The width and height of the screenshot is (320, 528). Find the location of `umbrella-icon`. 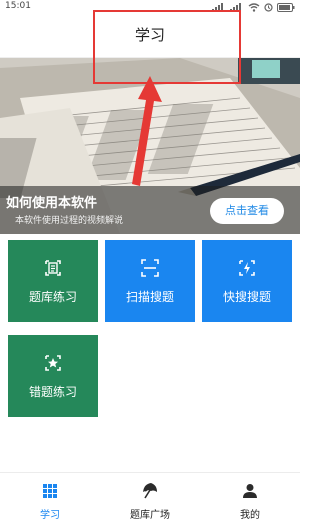

umbrella-icon is located at coordinates (150, 491).